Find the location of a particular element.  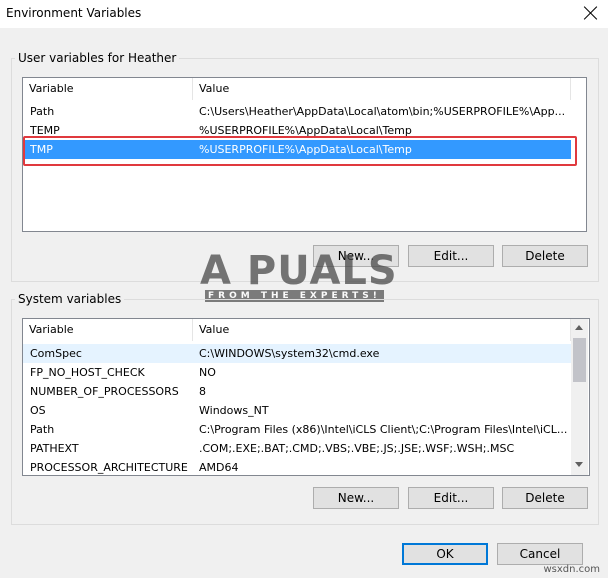

variable-name: FP_NO_HOST_CHECK is located at coordinates (87, 372).